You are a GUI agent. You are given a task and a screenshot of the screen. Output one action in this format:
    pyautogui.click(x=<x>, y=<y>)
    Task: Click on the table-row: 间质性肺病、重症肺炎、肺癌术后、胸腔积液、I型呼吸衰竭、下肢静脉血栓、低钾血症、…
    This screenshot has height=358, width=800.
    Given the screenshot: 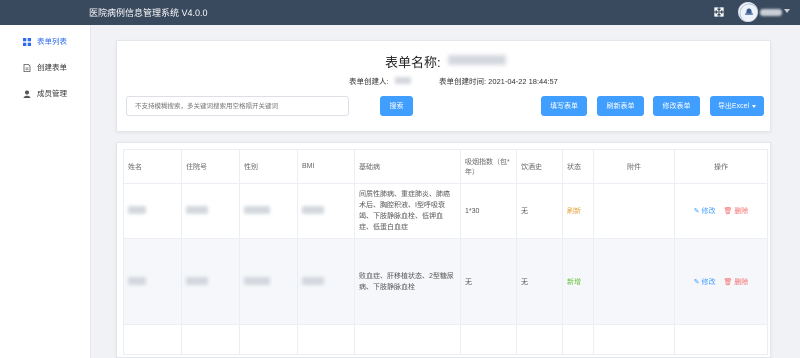 What is the action you would take?
    pyautogui.click(x=445, y=211)
    